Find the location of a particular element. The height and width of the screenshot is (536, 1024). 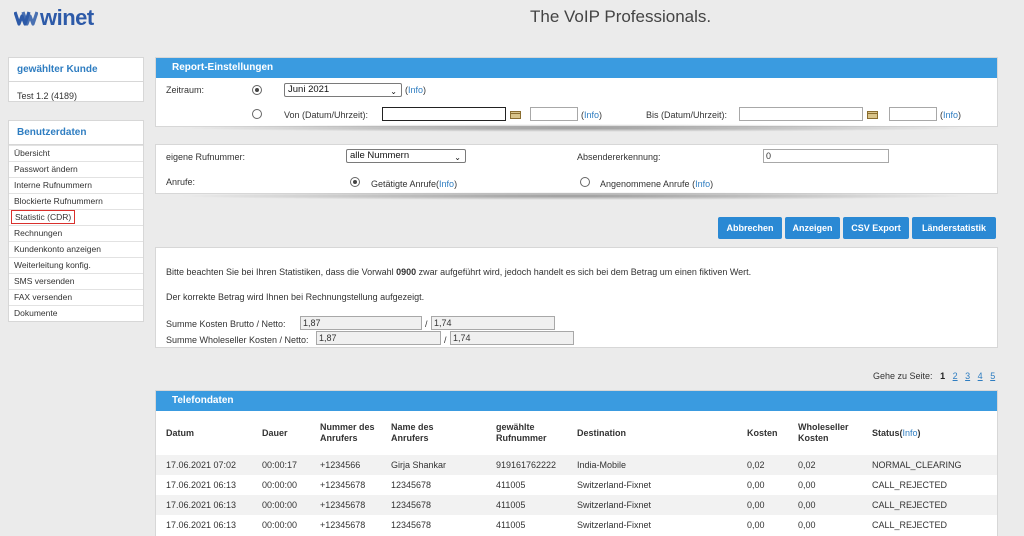

winet-logo-icon is located at coordinates (26, 18).